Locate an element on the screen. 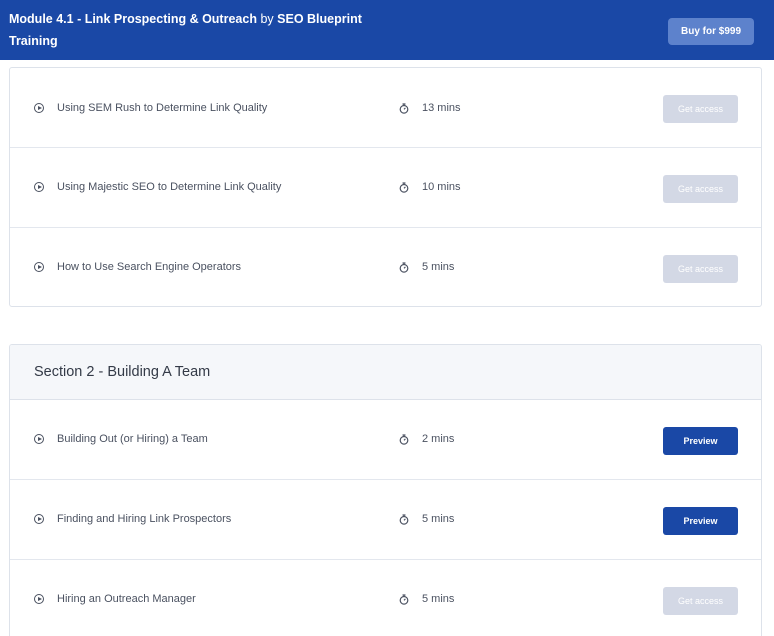  section-title: Section 2 - Building A Team is located at coordinates (122, 372).